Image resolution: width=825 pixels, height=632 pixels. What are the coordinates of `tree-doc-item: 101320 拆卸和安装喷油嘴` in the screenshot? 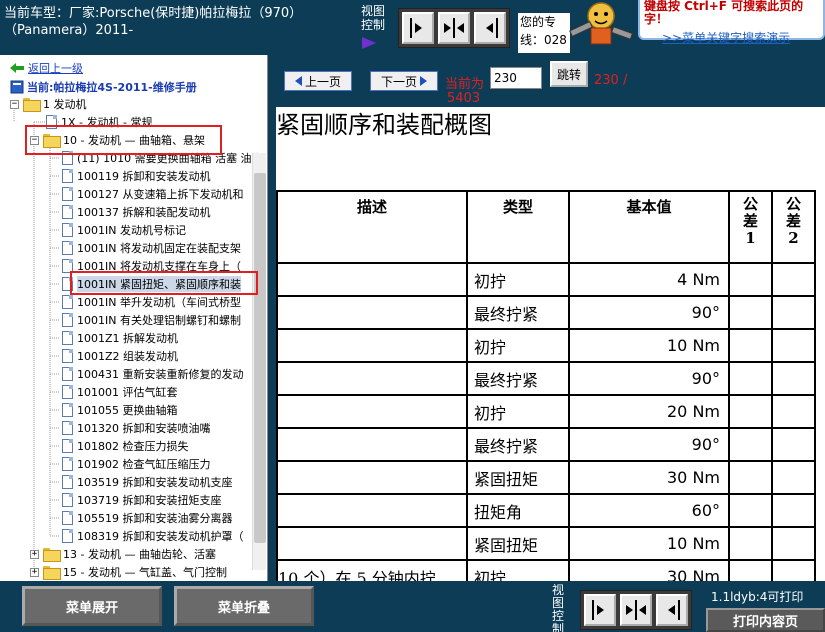 It's located at (136, 428).